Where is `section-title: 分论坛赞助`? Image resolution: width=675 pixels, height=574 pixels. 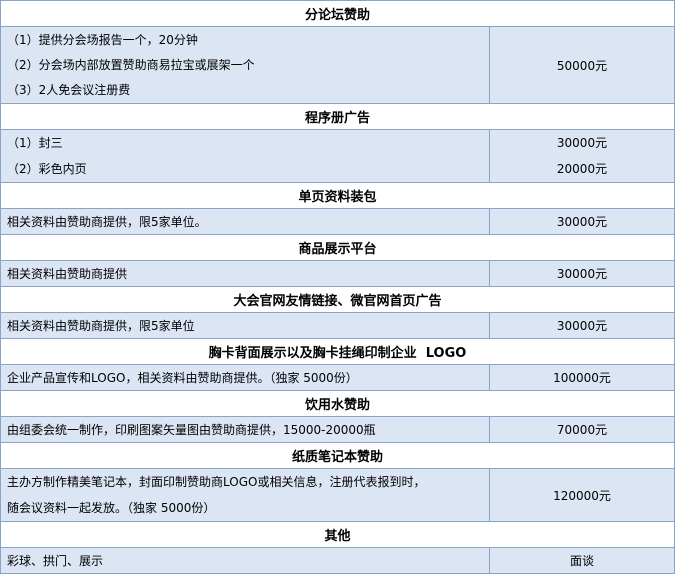 section-title: 分论坛赞助 is located at coordinates (337, 13).